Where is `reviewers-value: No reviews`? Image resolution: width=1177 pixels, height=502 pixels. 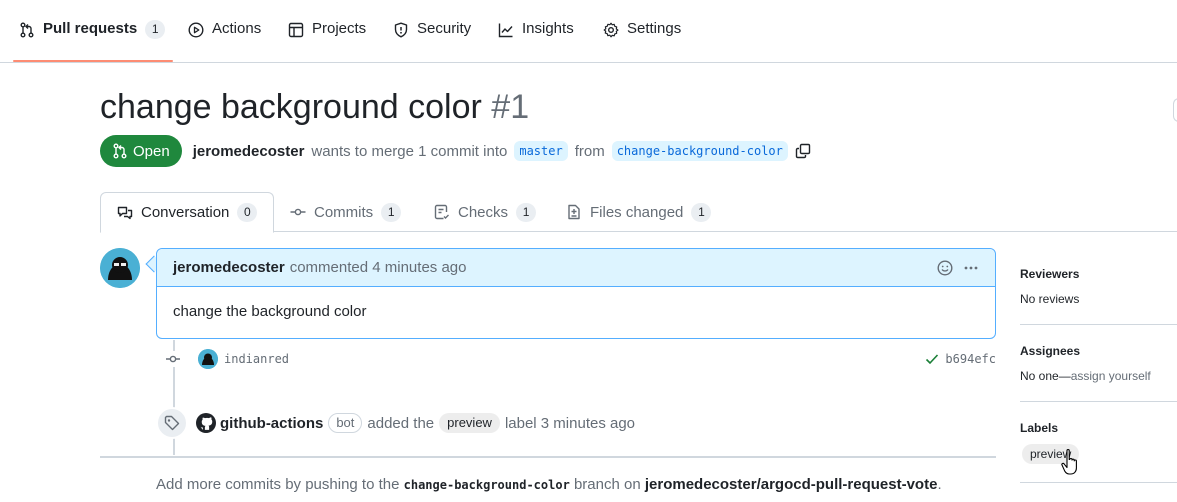
reviewers-value: No reviews is located at coordinates (1050, 299).